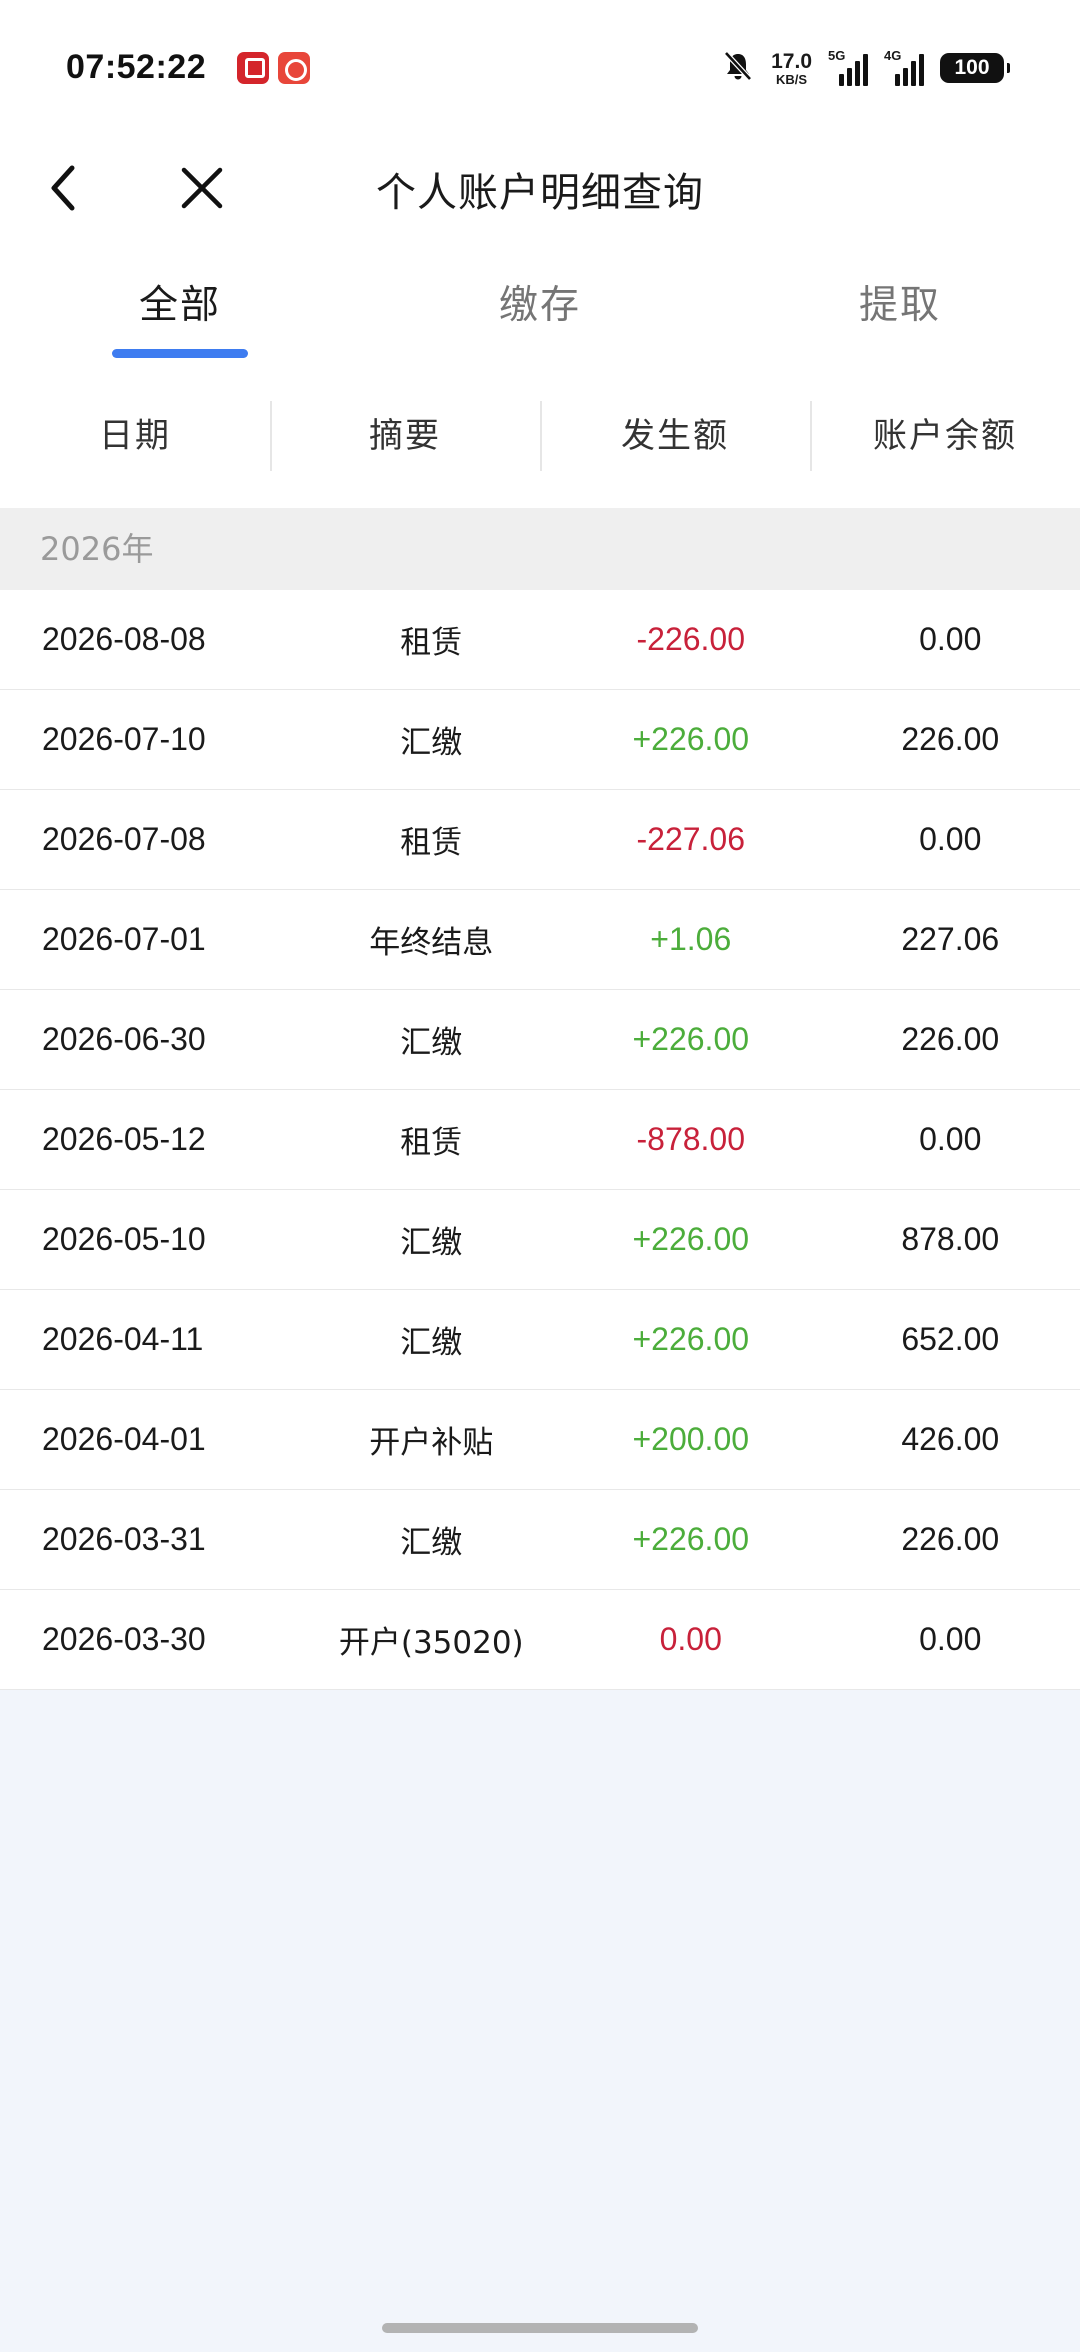 The height and width of the screenshot is (2352, 1080). I want to click on tab-bar: 全部 缴存 提取, so click(540, 300).